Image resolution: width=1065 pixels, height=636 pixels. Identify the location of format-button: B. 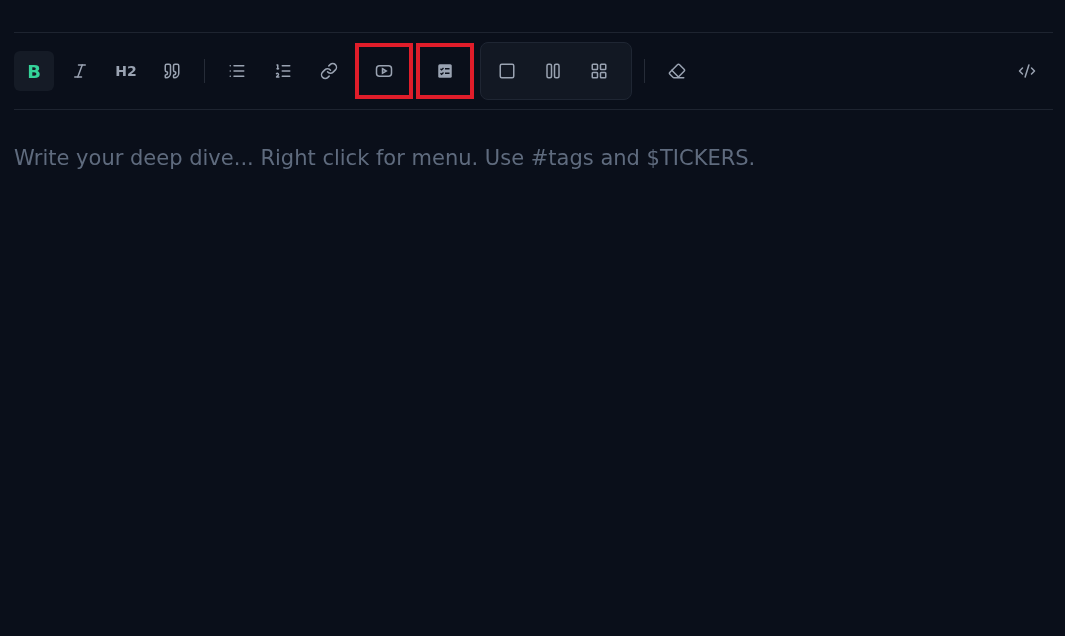
(34, 71).